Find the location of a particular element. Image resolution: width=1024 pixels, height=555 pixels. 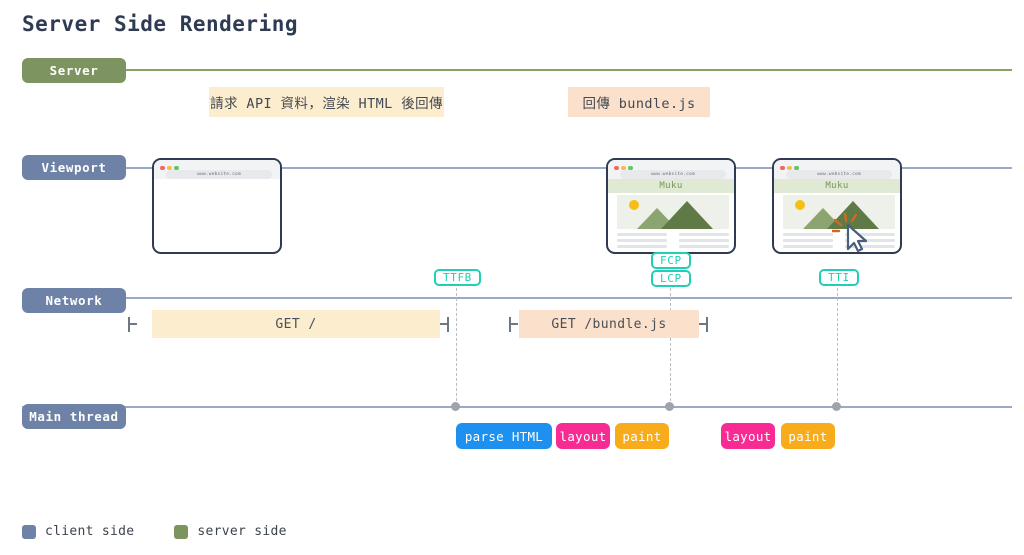

legend-swatch-client-side is located at coordinates (29, 531).